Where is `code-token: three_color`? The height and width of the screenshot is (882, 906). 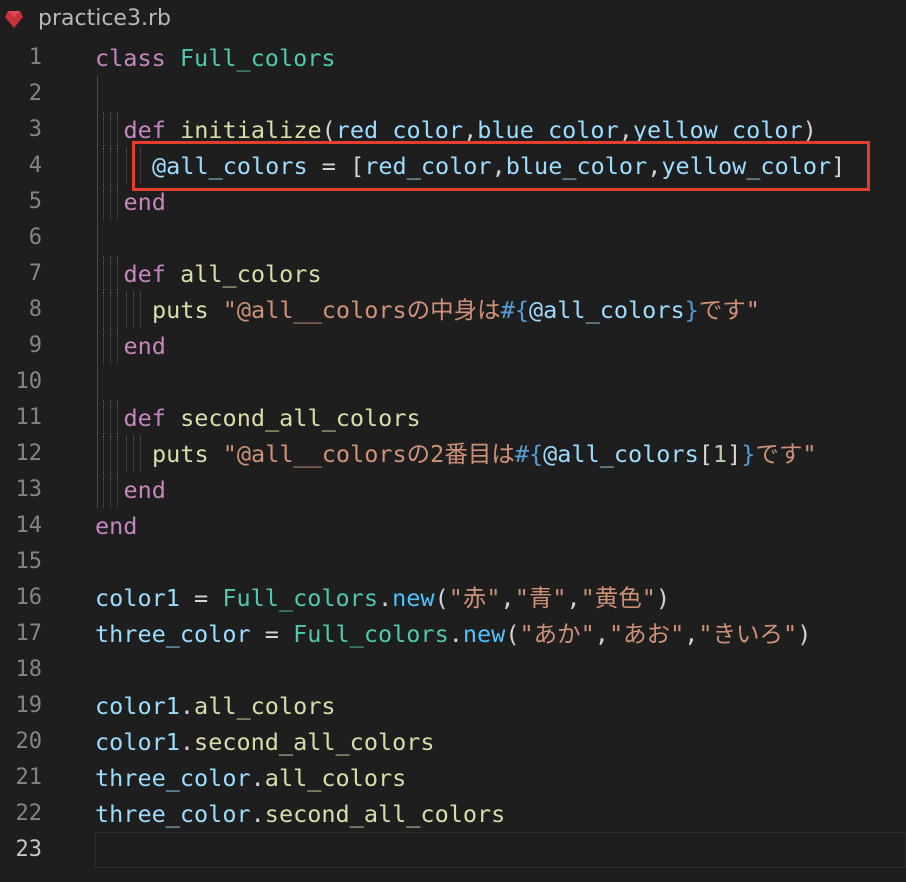
code-token: three_color is located at coordinates (173, 814).